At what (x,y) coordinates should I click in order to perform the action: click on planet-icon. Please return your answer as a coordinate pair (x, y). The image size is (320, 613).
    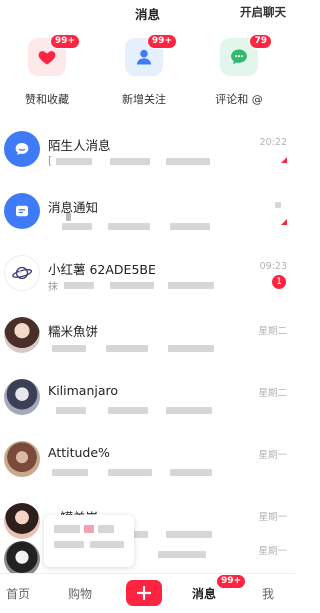
    Looking at the image, I should click on (22, 273).